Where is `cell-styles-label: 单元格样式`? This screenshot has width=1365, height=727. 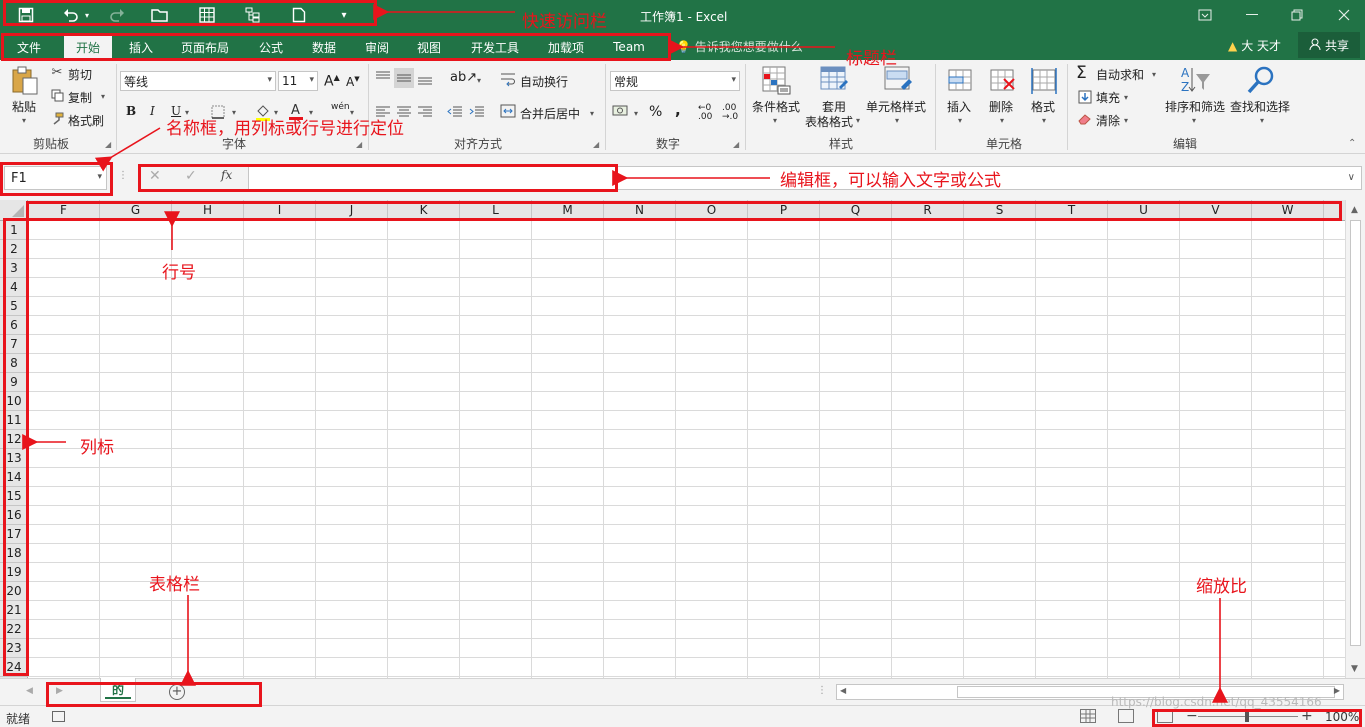
cell-styles-label: 单元格样式 is located at coordinates (896, 106).